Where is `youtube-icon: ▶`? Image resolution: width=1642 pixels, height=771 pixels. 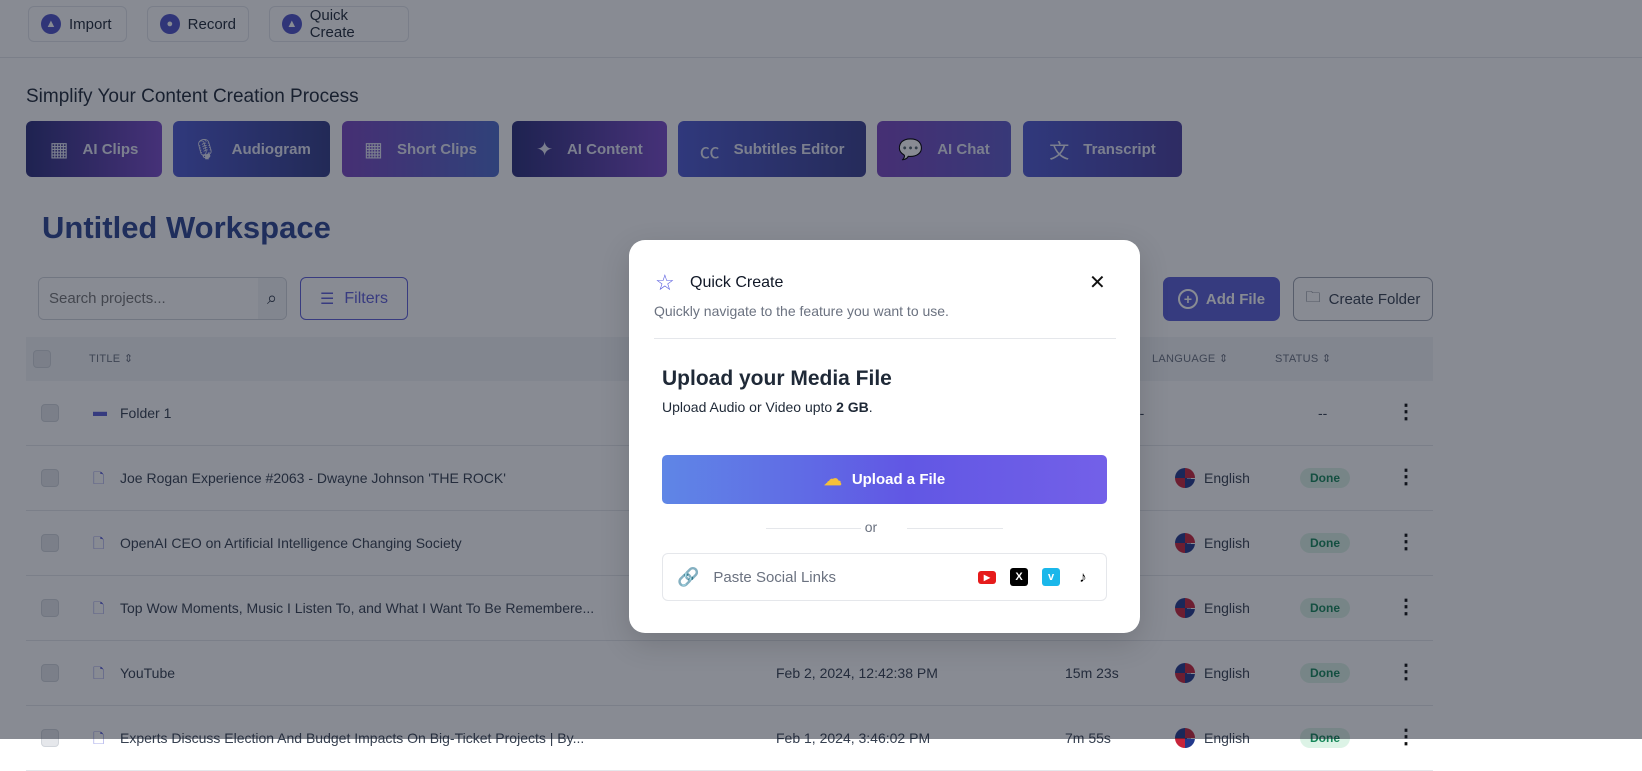 youtube-icon: ▶ is located at coordinates (987, 577).